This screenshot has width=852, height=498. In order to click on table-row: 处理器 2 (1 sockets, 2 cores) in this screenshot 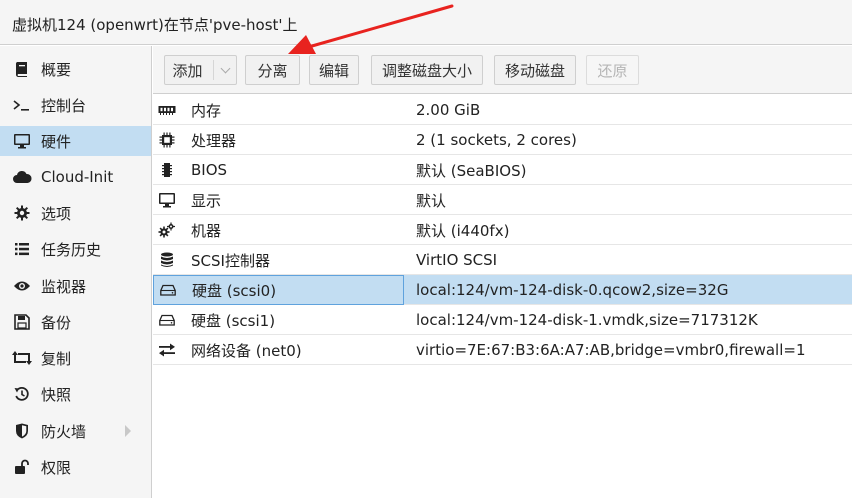, I will do `click(502, 140)`.